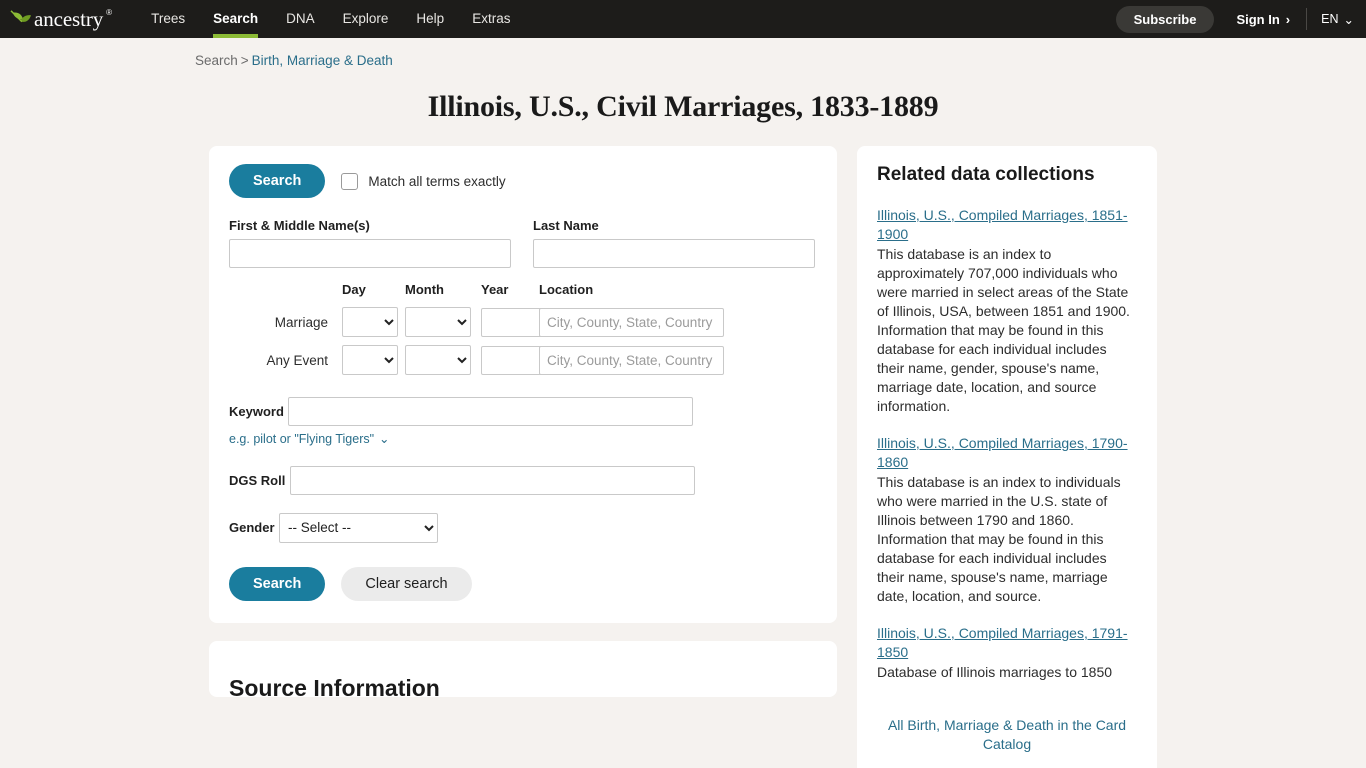  I want to click on nav-item-extras: Extras, so click(491, 19).